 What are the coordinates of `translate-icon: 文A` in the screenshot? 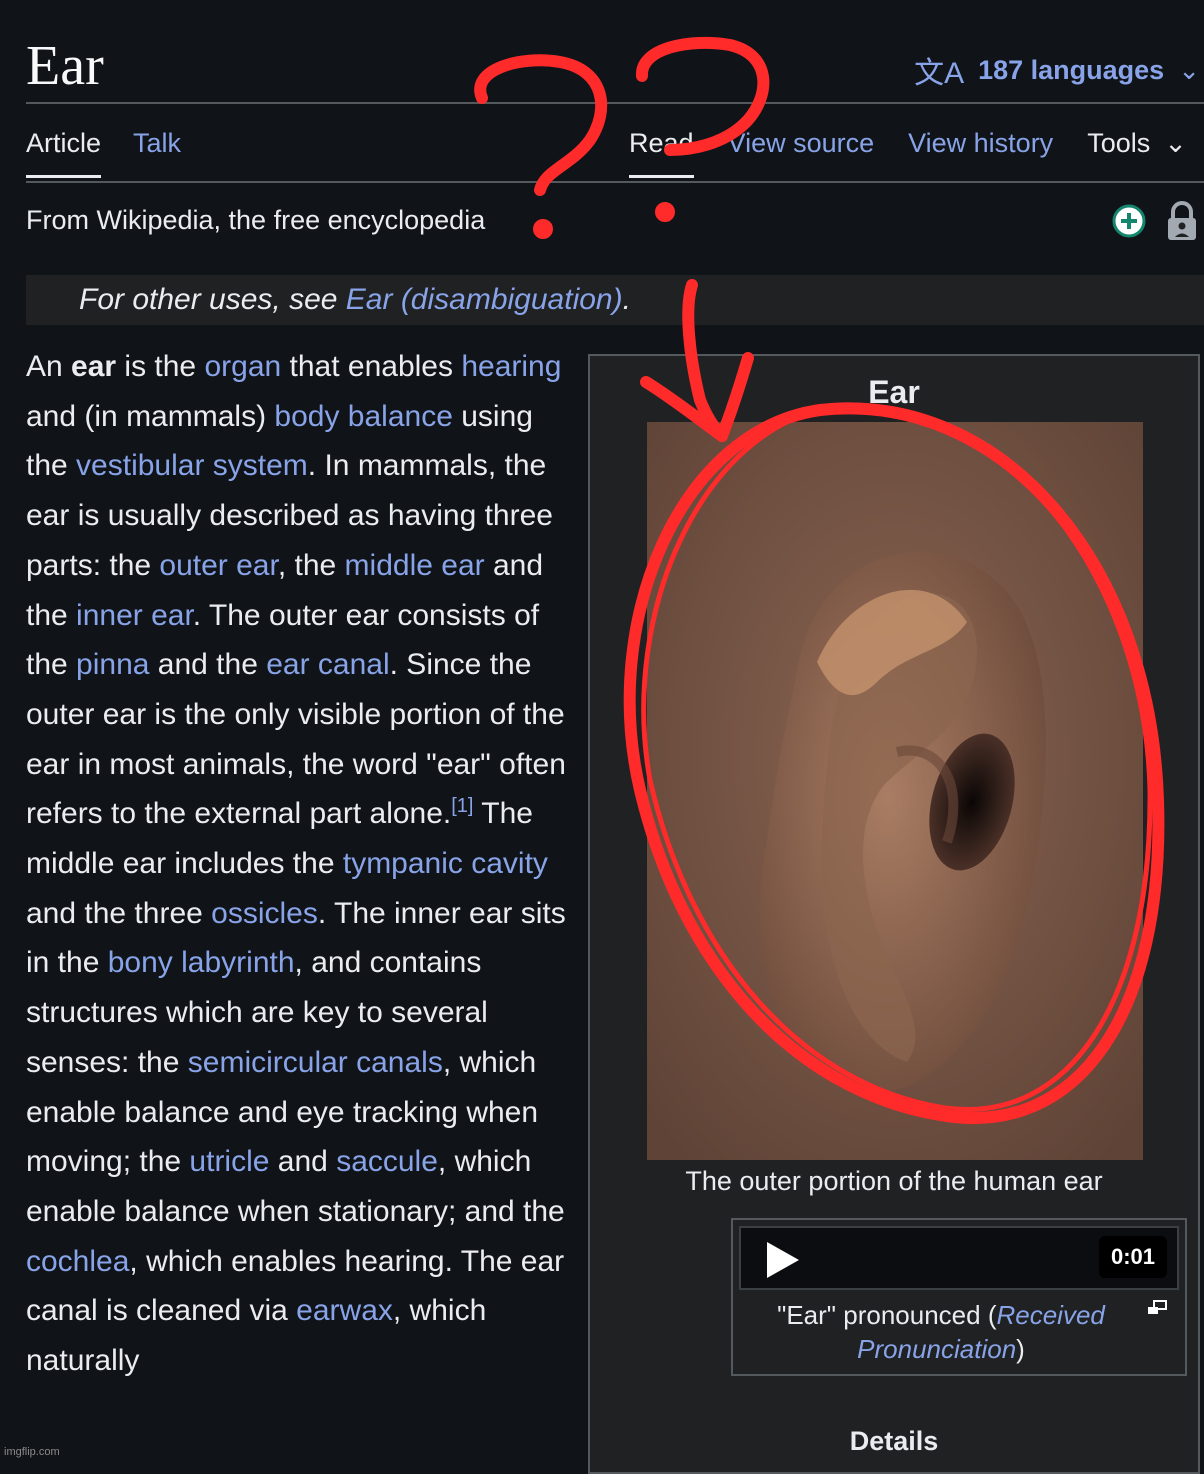 It's located at (939, 73).